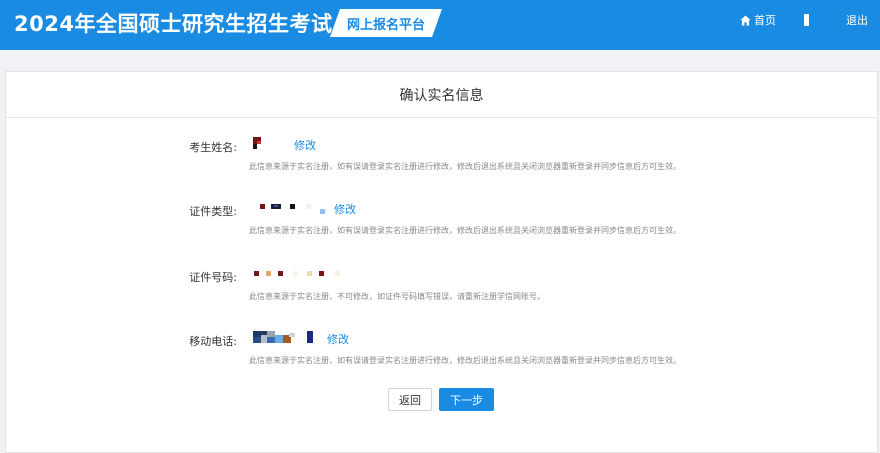 The width and height of the screenshot is (880, 453). What do you see at coordinates (745, 20) in the screenshot?
I see `home-icon` at bounding box center [745, 20].